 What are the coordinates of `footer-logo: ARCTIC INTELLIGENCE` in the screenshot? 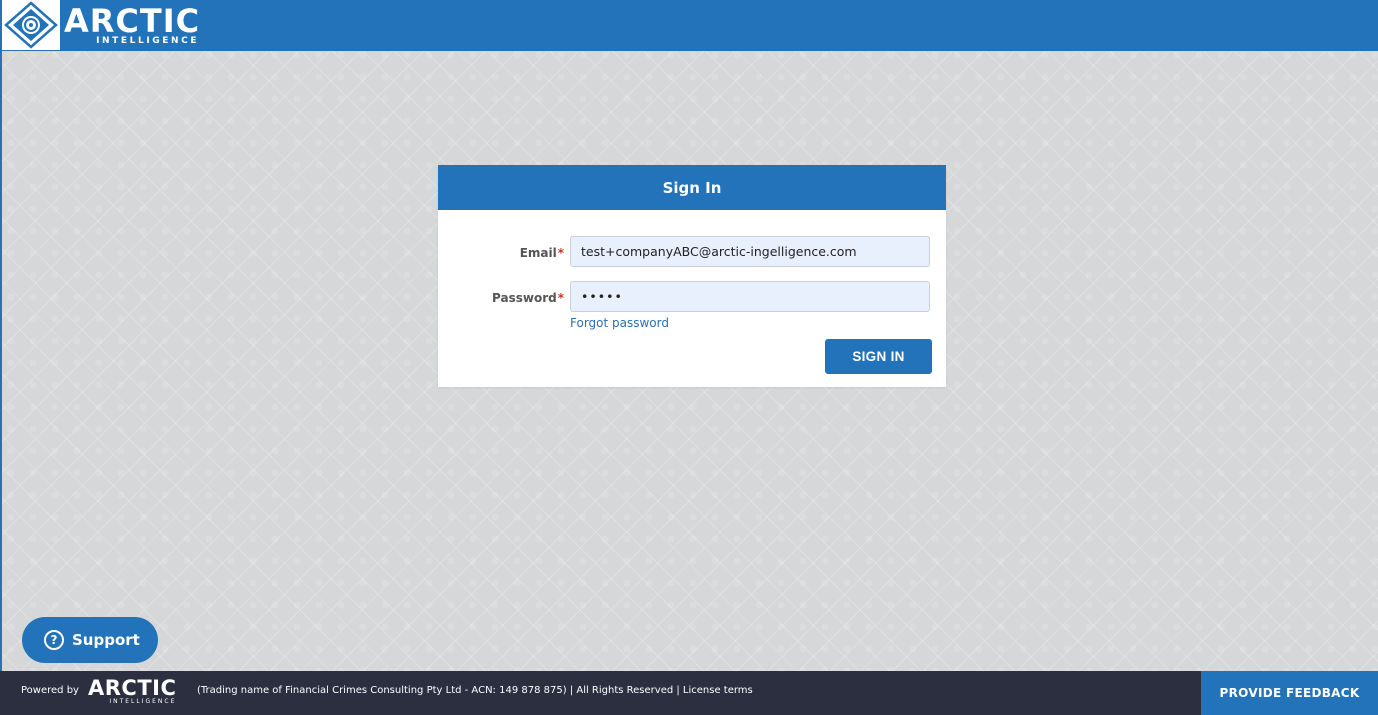 It's located at (132, 691).